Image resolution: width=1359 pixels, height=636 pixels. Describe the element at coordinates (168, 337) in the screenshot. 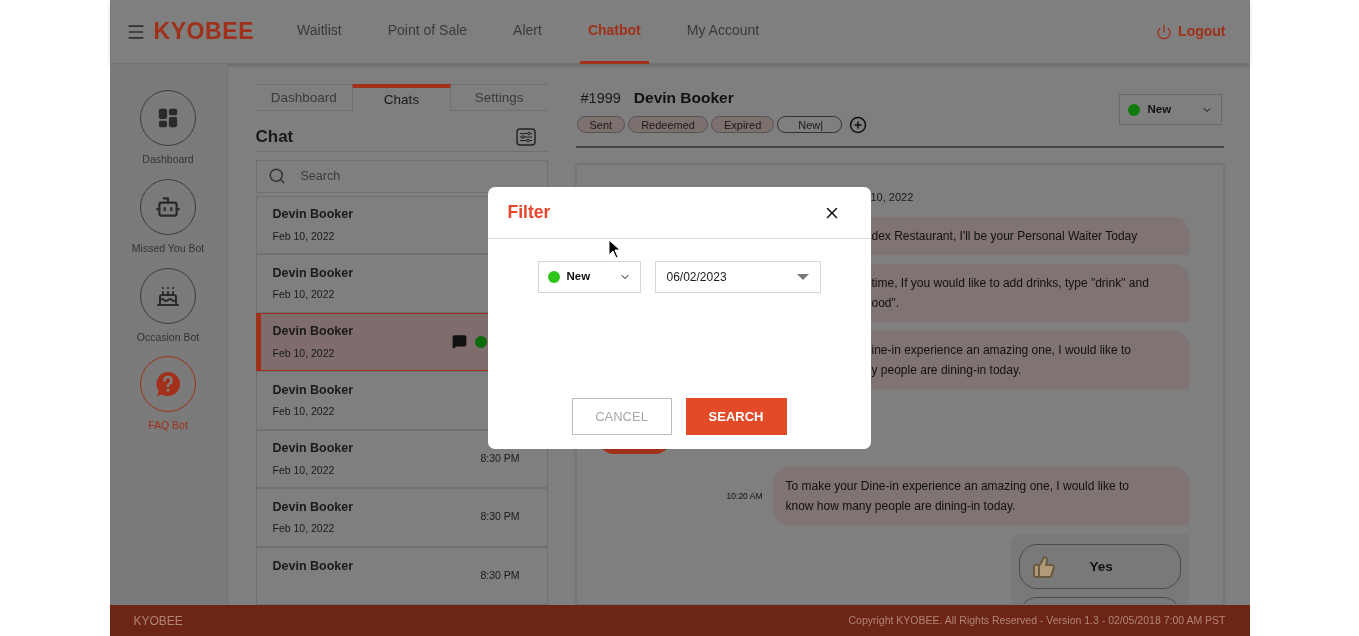

I see `side-nav-label: Occasion Bot` at that location.